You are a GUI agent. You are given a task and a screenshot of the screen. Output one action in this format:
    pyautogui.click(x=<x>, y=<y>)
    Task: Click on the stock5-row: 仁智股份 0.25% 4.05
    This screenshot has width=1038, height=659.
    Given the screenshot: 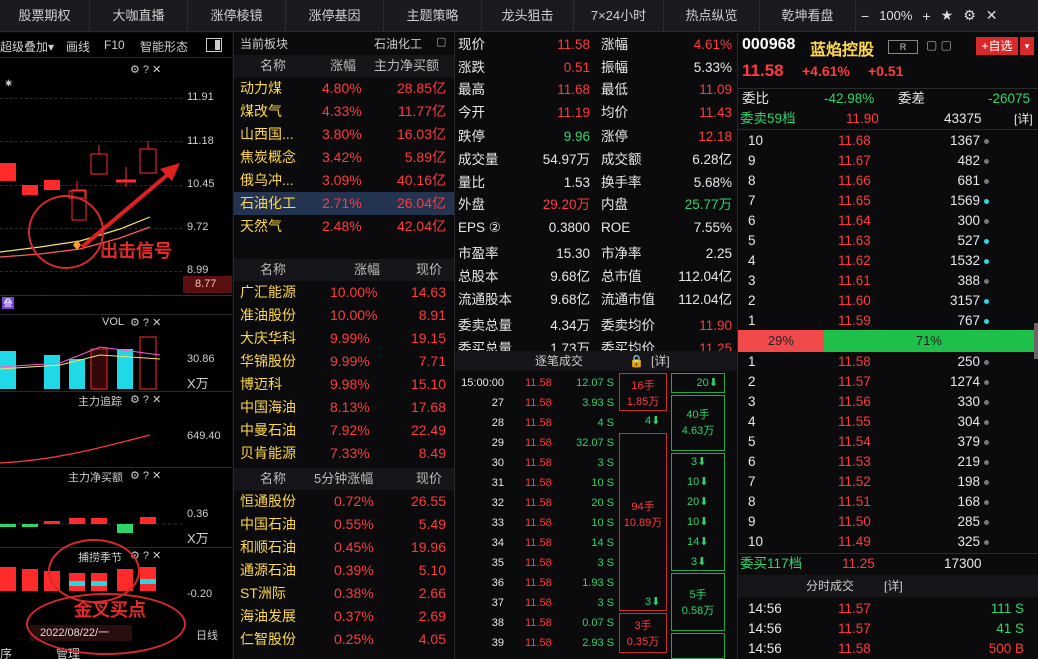 What is the action you would take?
    pyautogui.click(x=344, y=639)
    